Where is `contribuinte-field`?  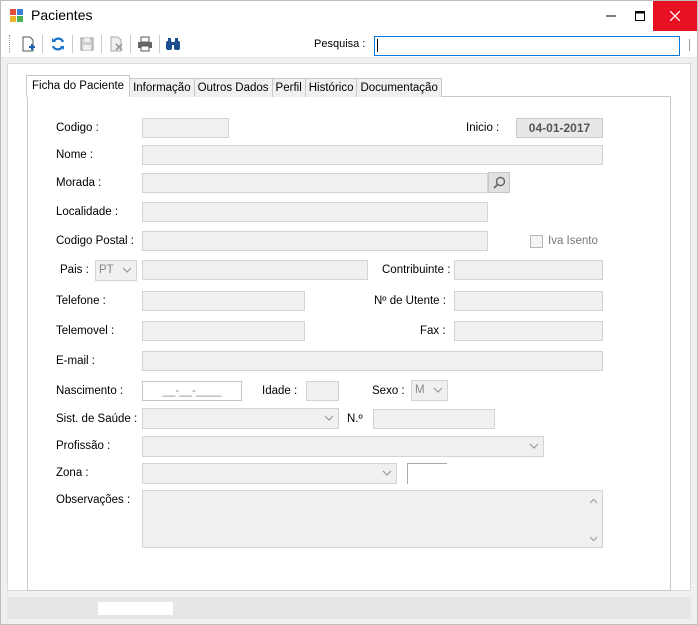
contribuinte-field is located at coordinates (528, 270).